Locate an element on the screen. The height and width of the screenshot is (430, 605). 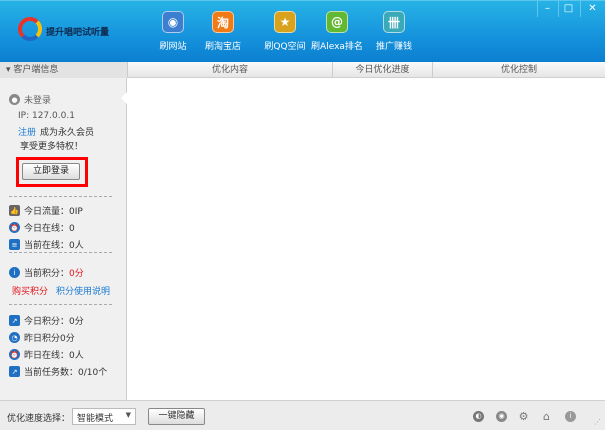
speed-select: 智能模式 ▼ is located at coordinates (104, 416).